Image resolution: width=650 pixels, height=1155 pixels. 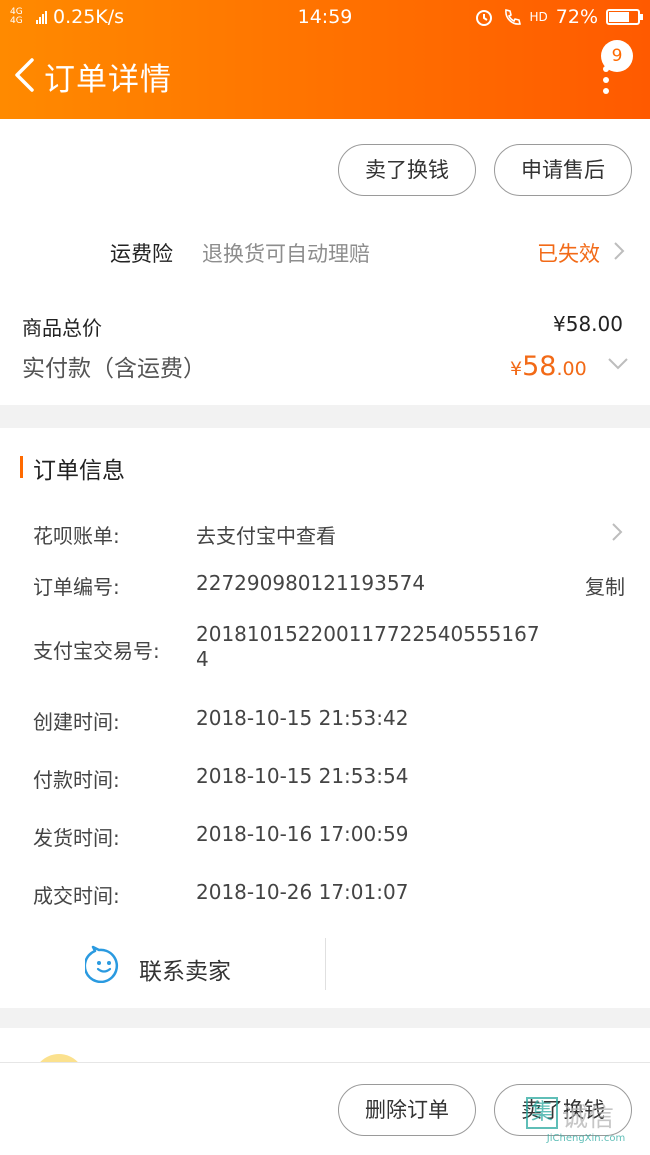 I want to click on section-accent-bar, so click(x=21, y=467).